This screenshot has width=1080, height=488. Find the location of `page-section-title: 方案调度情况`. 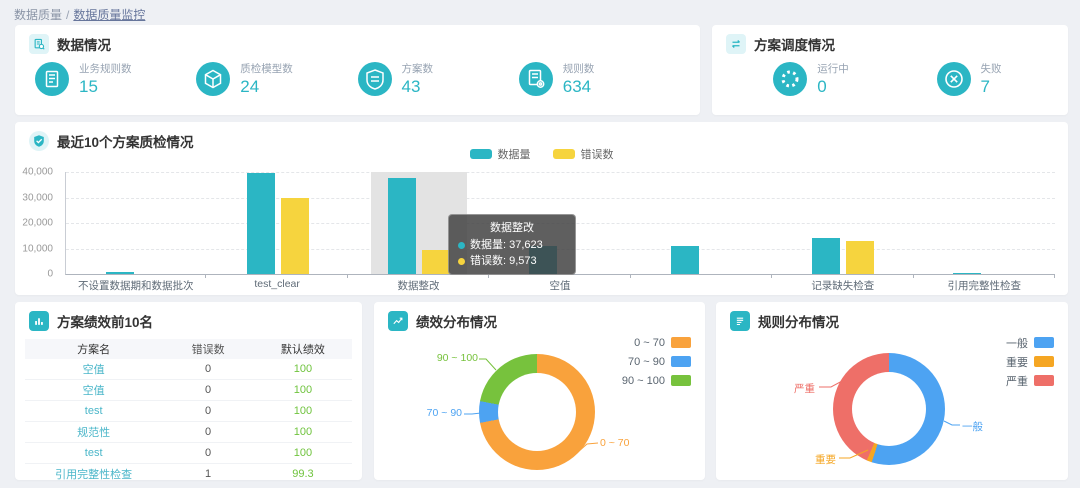

page-section-title: 方案调度情况 is located at coordinates (794, 45).